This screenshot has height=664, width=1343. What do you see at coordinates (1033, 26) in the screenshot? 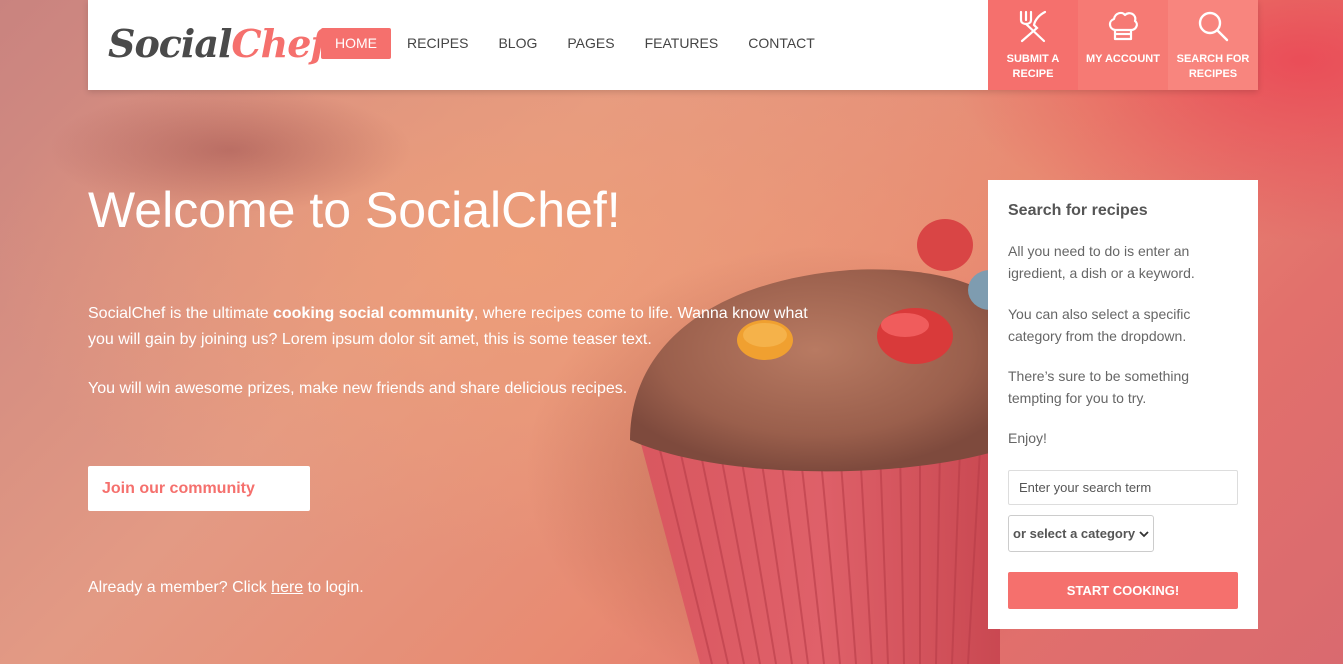
I see `fork-knife-icon` at bounding box center [1033, 26].